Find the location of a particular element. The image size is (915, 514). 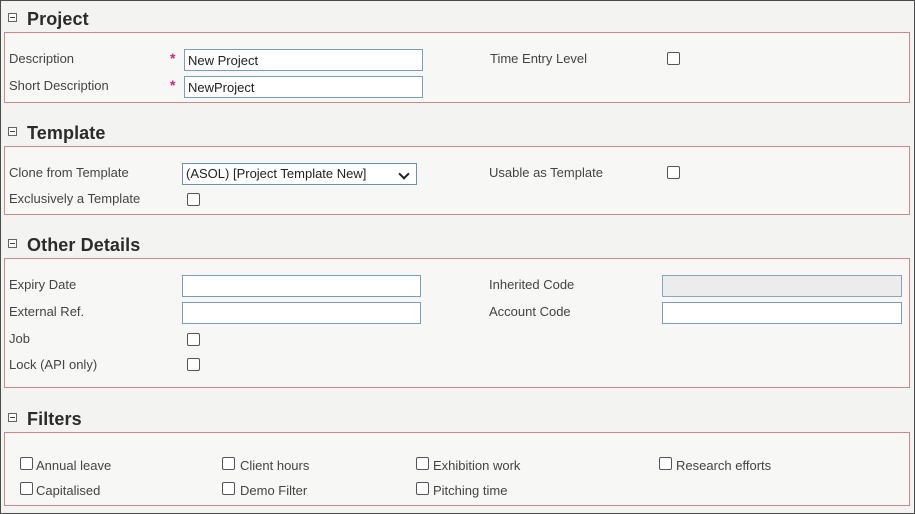

filter-label: Annual leave is located at coordinates (74, 465).